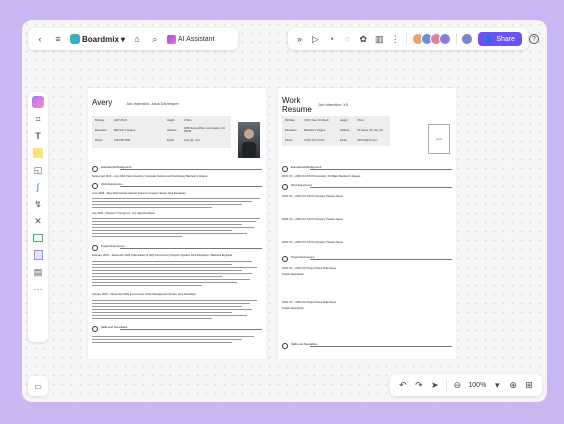  I want to click on connector-icon: ↯, so click(38, 204).